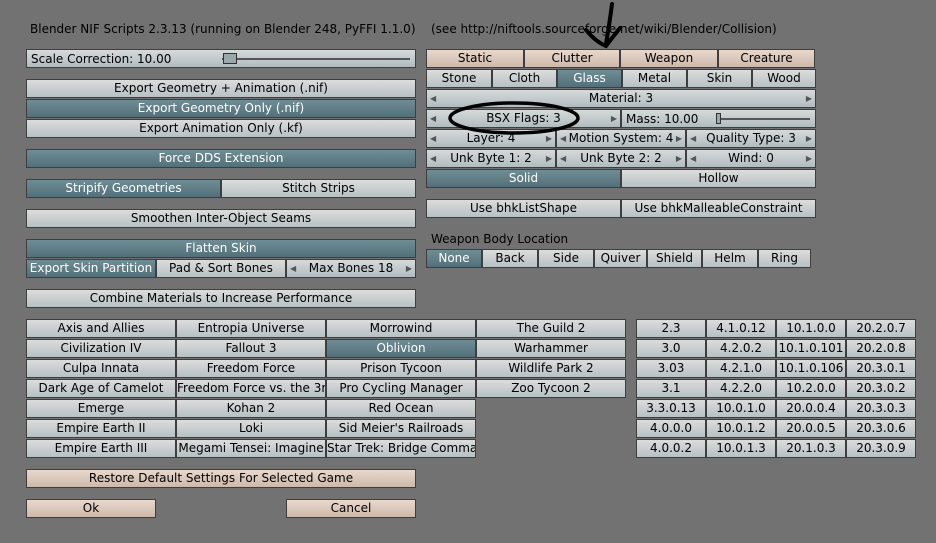 The height and width of the screenshot is (543, 936). What do you see at coordinates (881, 368) in the screenshot?
I see `version-button: 20.3.0.1` at bounding box center [881, 368].